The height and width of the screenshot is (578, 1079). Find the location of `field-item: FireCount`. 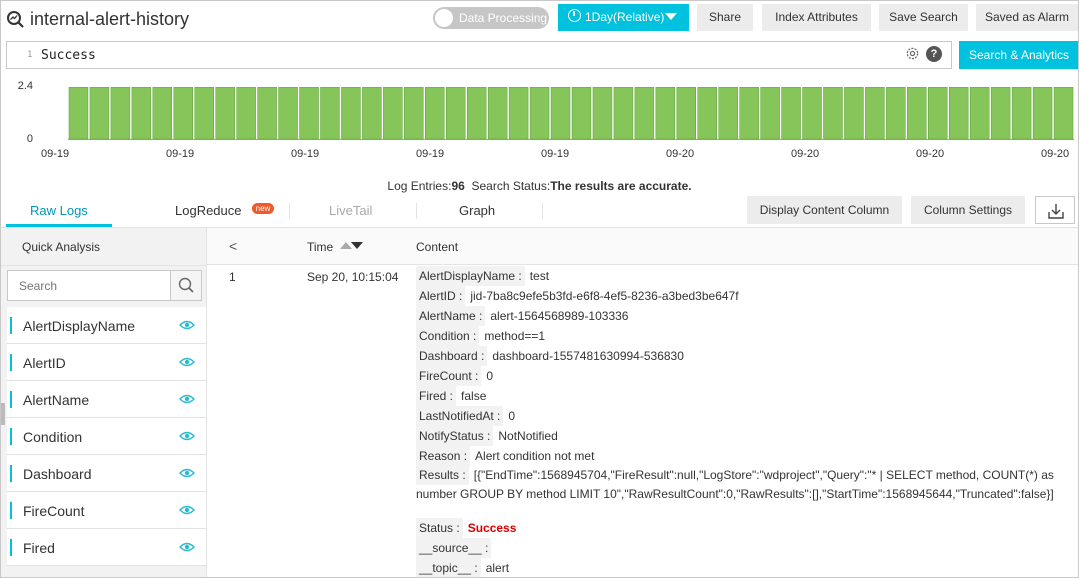

field-item: FireCount is located at coordinates (106, 510).